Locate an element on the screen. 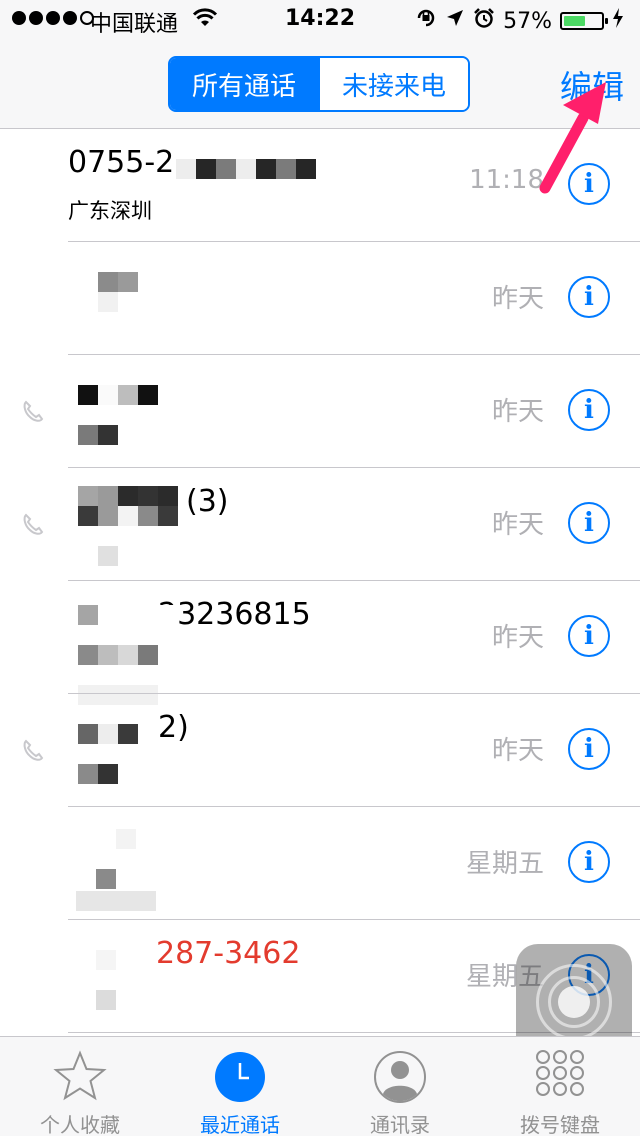 This screenshot has height=1136, width=640. segment-all-calls: 所有通话 is located at coordinates (244, 84).